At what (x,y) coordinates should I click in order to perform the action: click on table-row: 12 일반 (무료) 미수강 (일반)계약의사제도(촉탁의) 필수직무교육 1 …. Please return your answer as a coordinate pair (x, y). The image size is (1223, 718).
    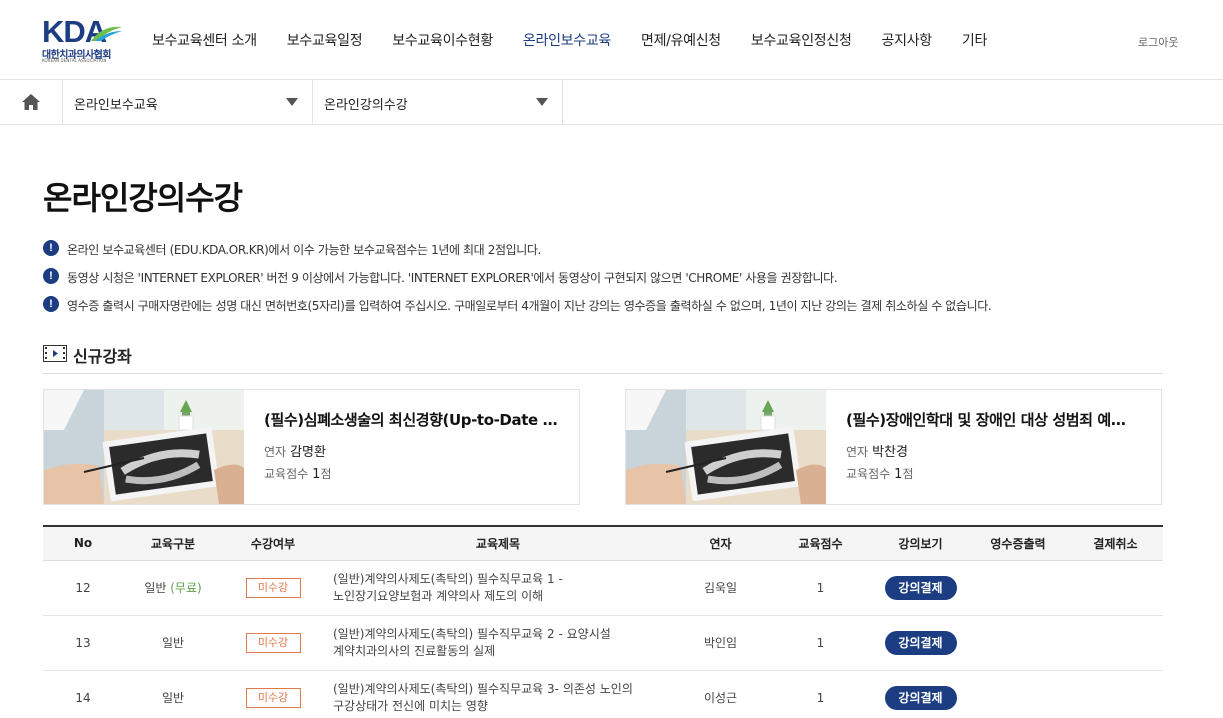
    Looking at the image, I should click on (603, 588).